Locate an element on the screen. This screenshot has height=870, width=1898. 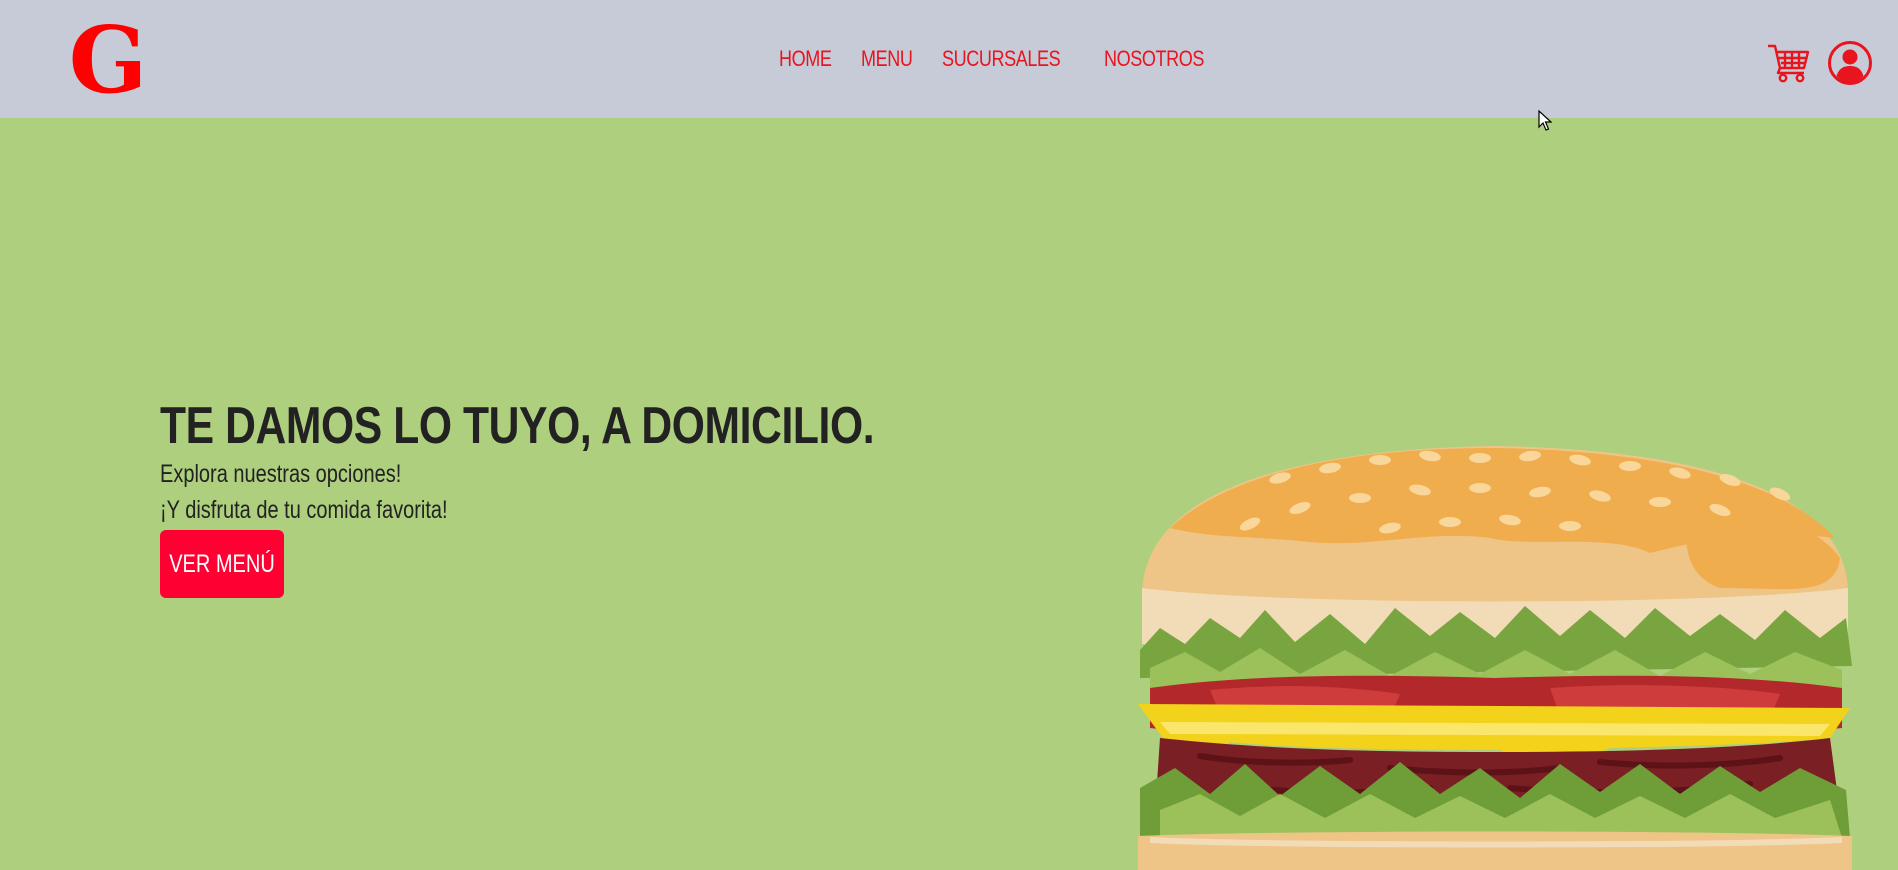
mouse-cursor-icon is located at coordinates (1545, 120).